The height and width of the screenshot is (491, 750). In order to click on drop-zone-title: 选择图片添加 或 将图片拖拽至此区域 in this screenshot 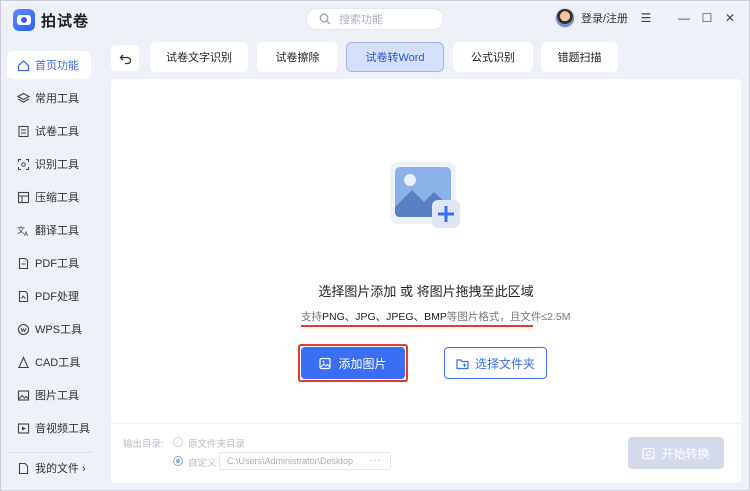, I will do `click(426, 291)`.